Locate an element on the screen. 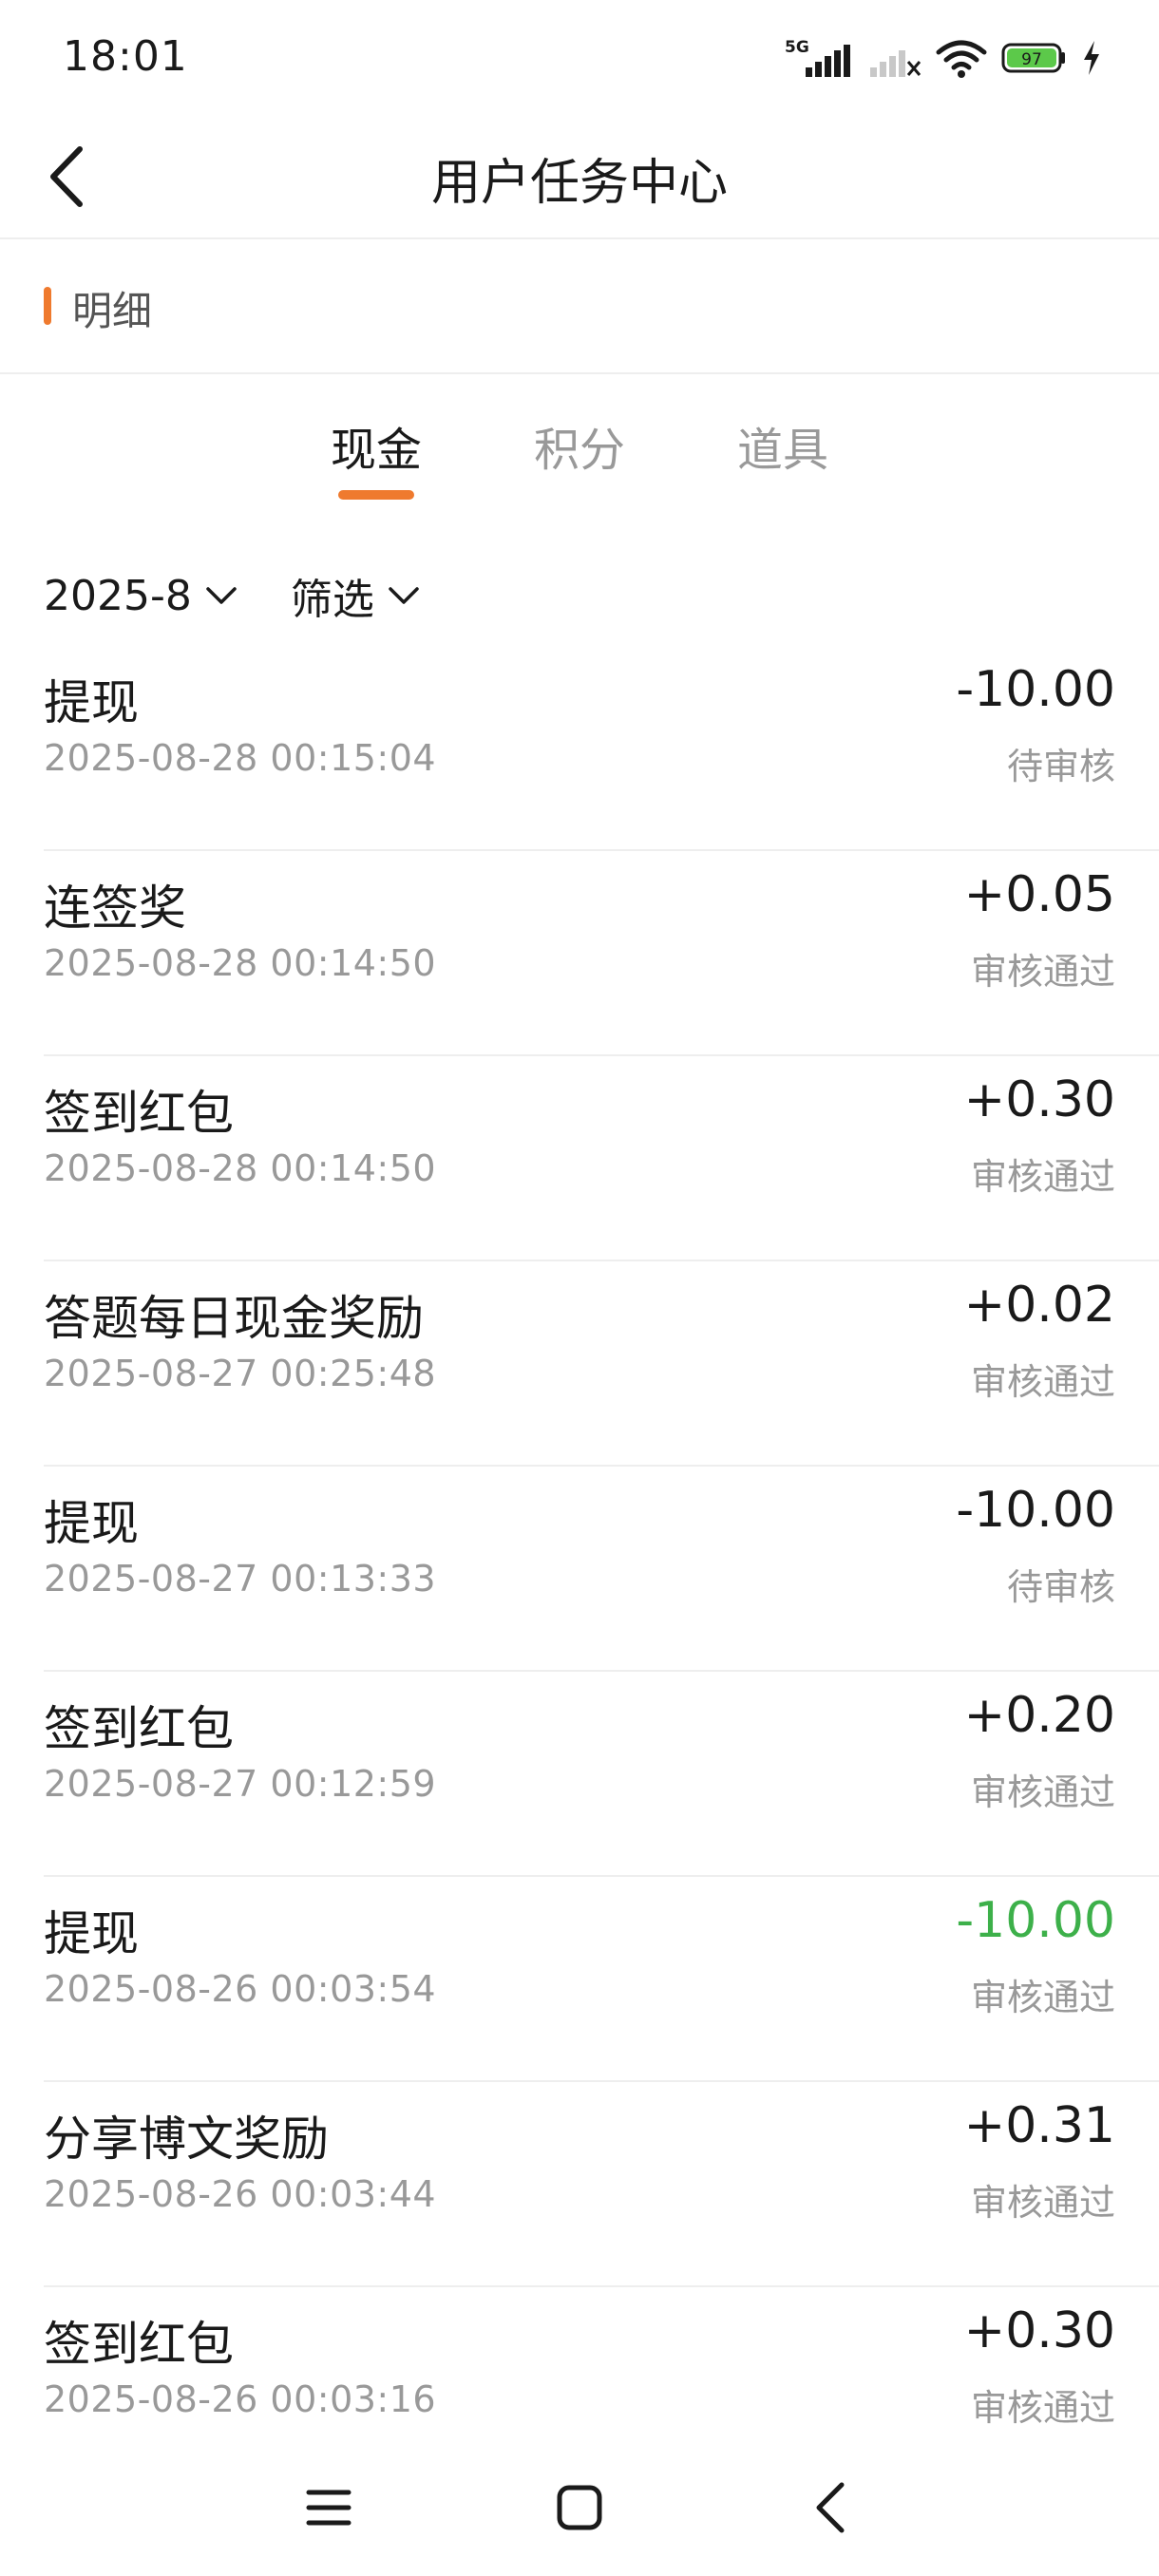 The width and height of the screenshot is (1159, 2576). record-time: 2025-08-27 00:13:33 is located at coordinates (240, 1579).